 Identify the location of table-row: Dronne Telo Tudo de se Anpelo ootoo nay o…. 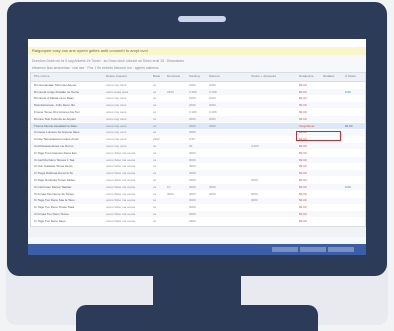
(198, 119).